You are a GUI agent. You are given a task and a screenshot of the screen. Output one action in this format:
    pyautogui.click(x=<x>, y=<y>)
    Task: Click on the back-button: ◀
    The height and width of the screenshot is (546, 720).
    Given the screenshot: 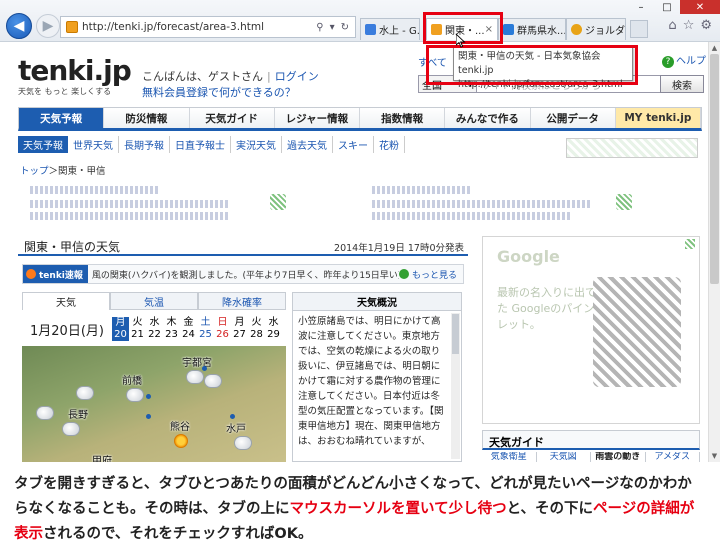 What is the action you would take?
    pyautogui.click(x=19, y=26)
    